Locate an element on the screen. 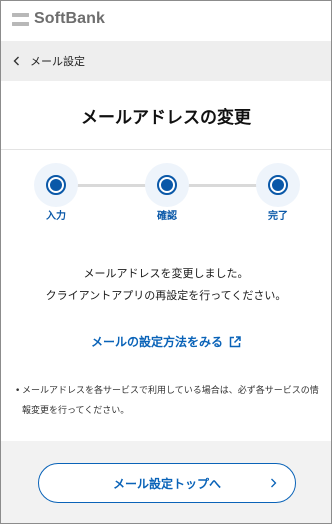  progress-stepper: 入力 確認 完了 is located at coordinates (166, 198).